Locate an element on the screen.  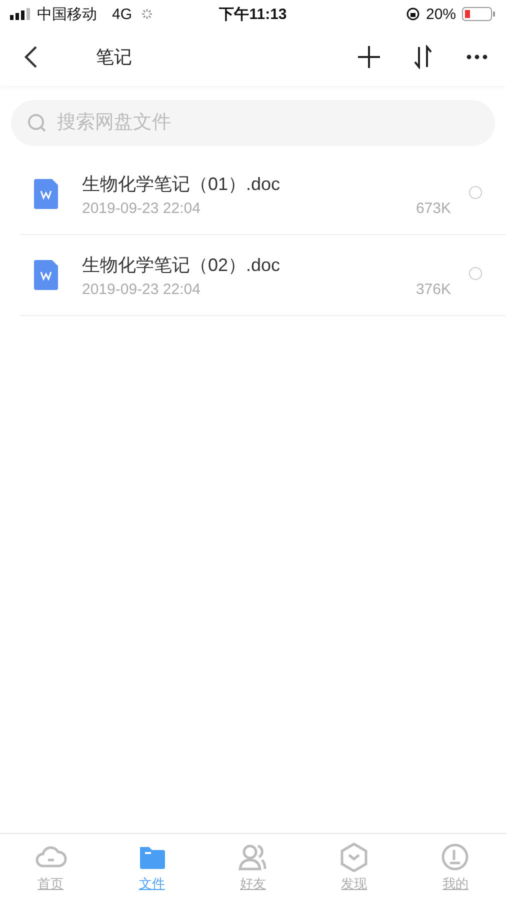
rotation-lock-icon is located at coordinates (413, 14).